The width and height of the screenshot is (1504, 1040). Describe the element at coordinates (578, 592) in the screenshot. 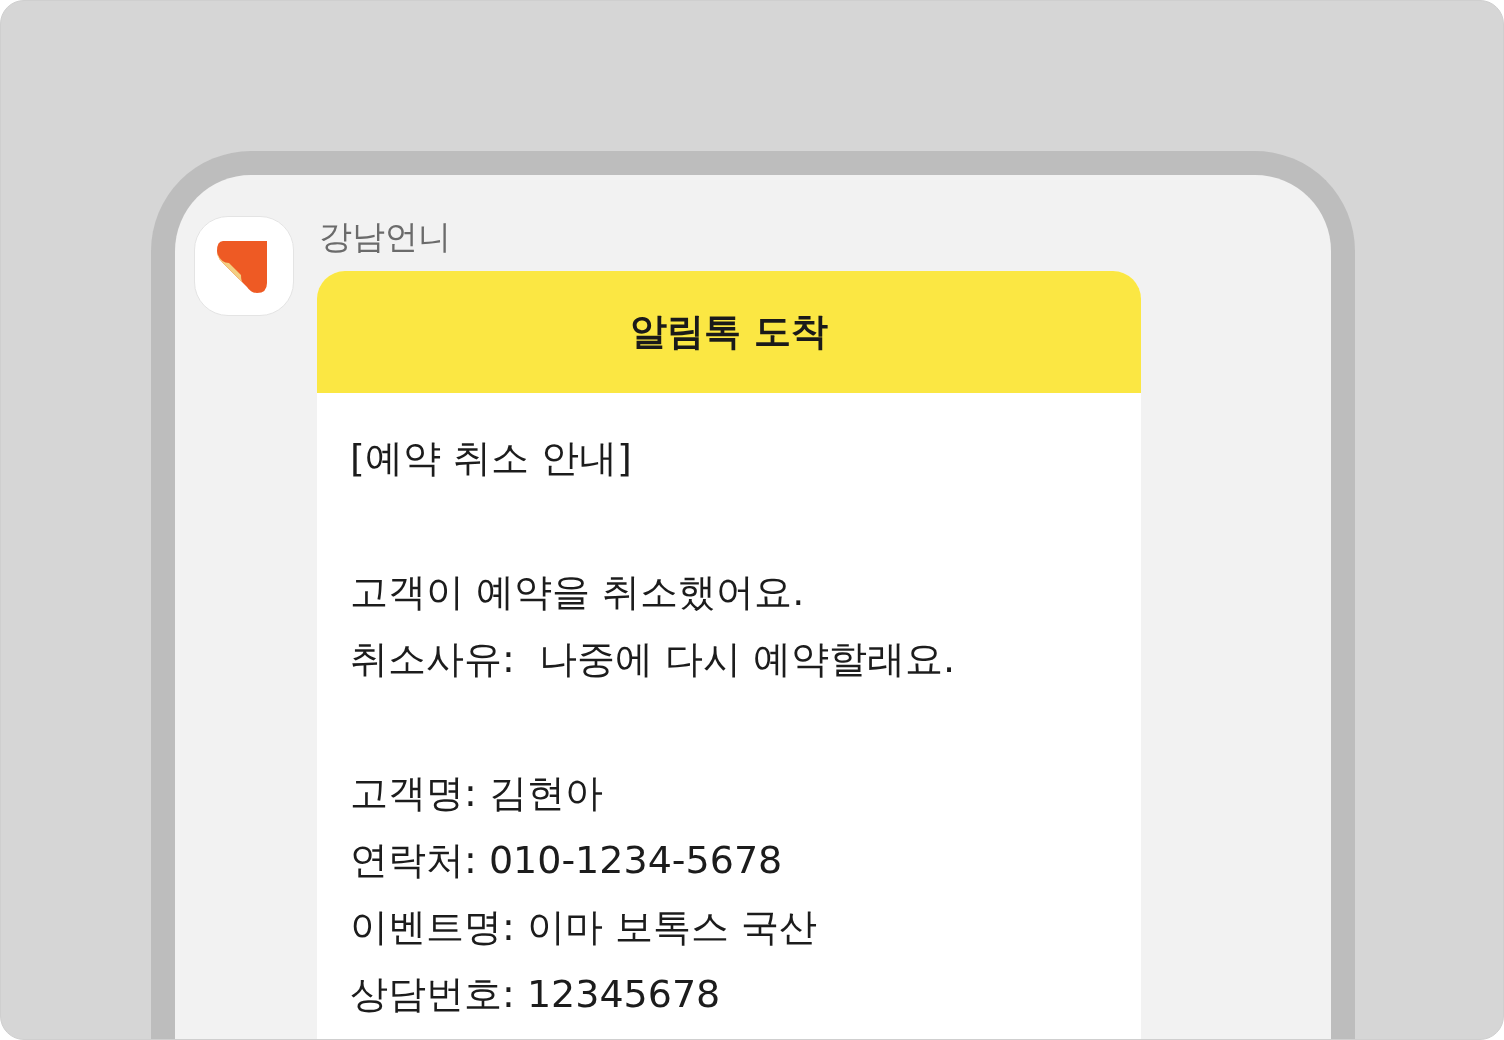

I see `message-line: 고객이 예약을 취소했어요.` at that location.